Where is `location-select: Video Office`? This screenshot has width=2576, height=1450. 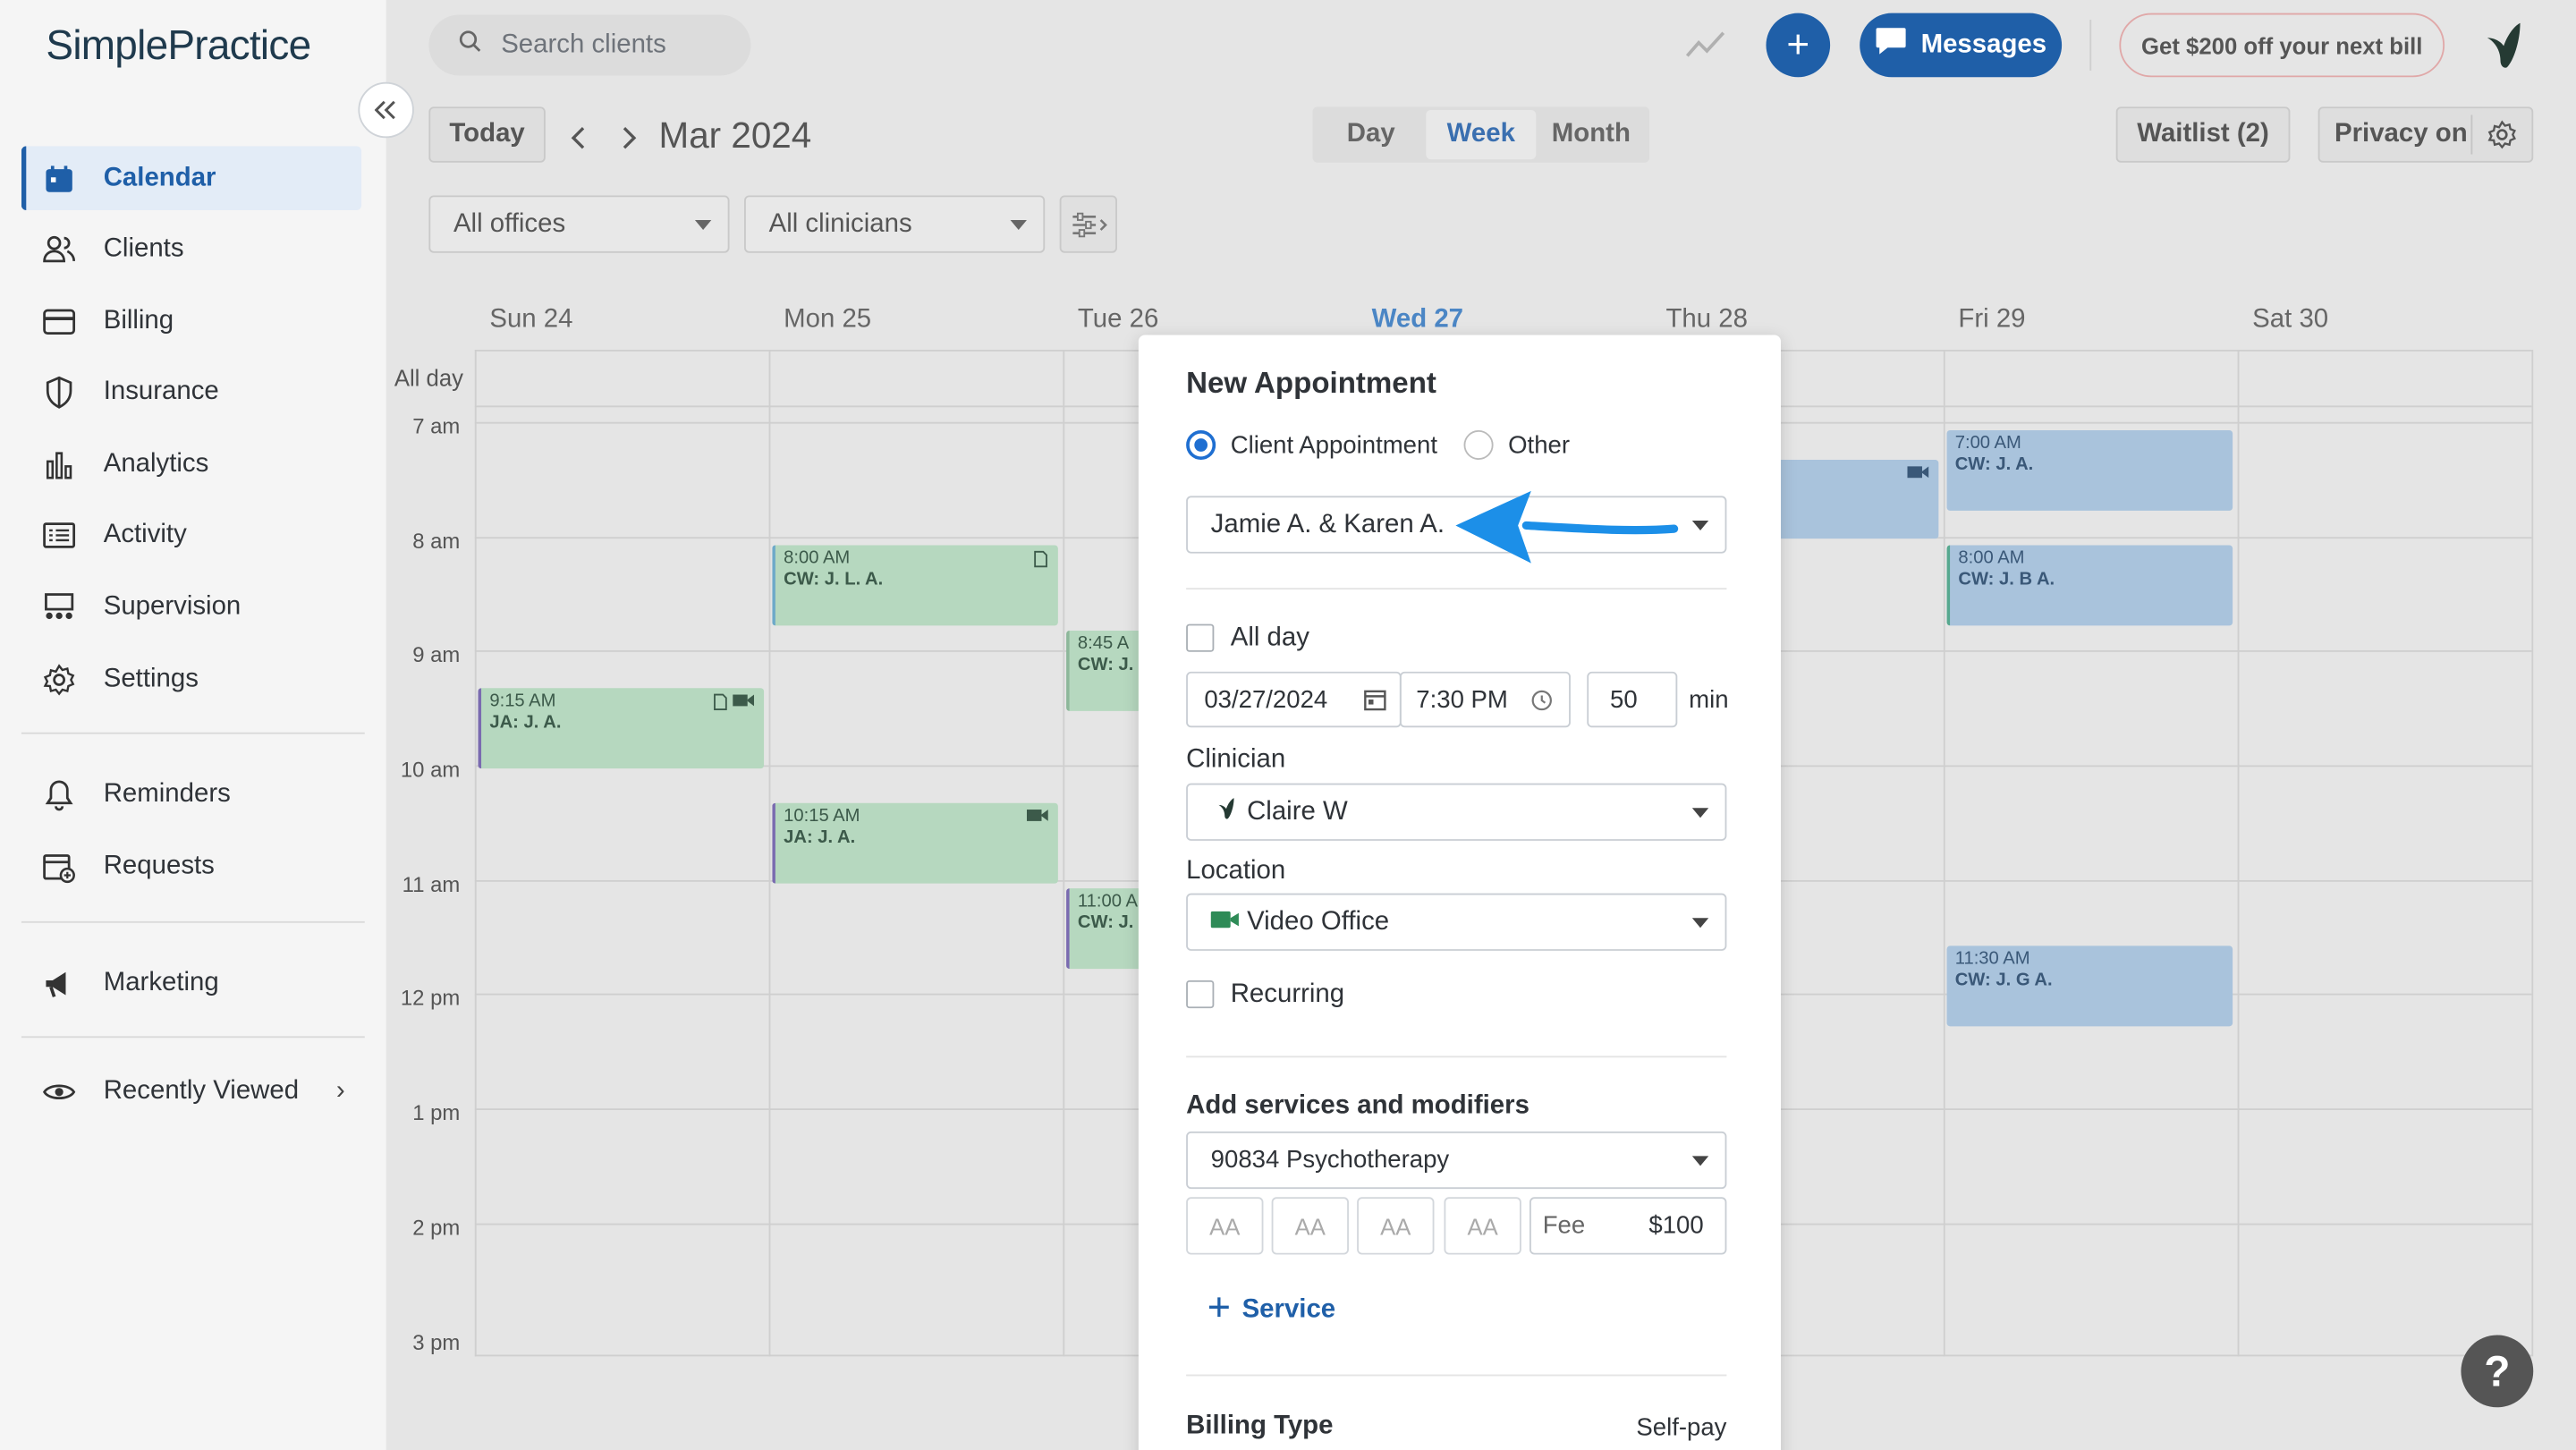 location-select: Video Office is located at coordinates (1456, 922).